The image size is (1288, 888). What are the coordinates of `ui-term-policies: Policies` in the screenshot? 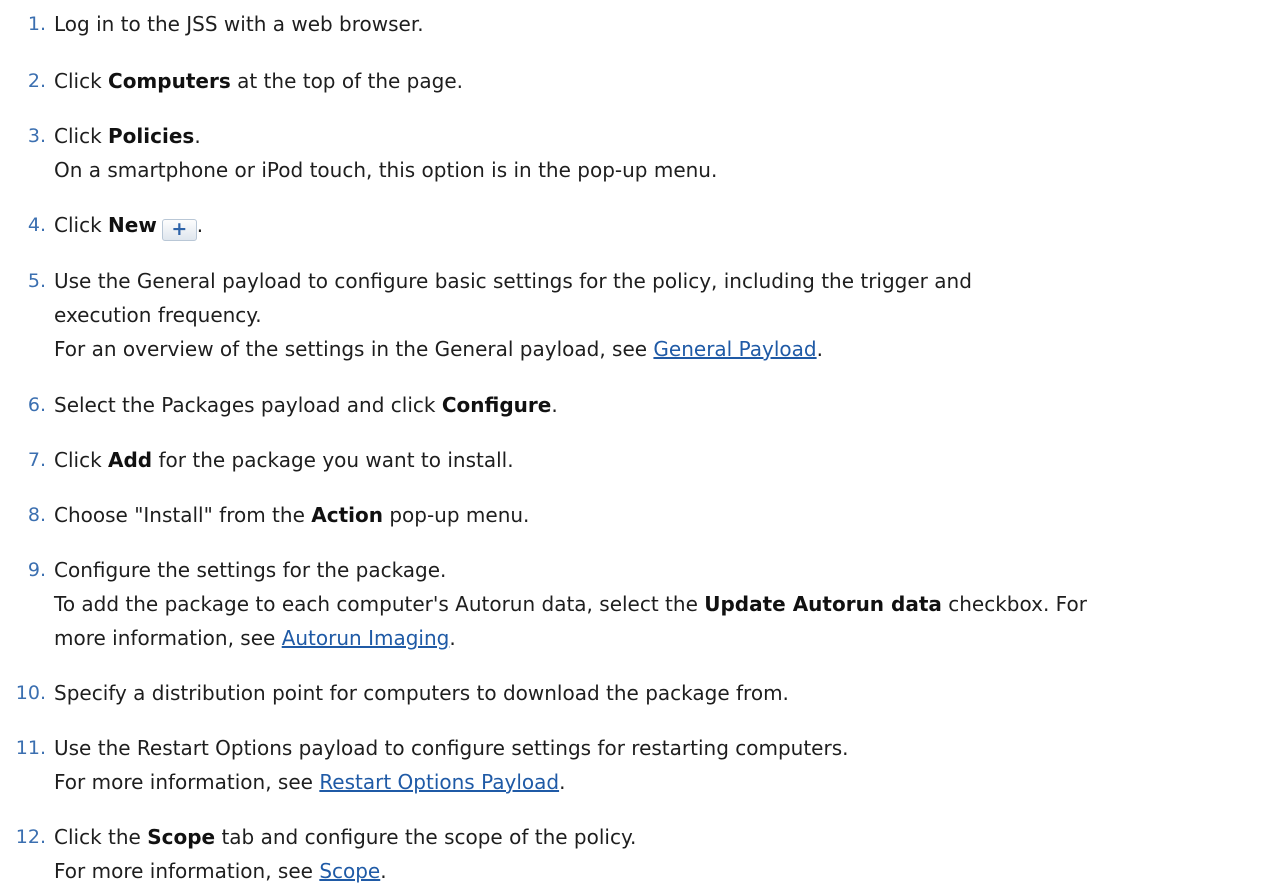 It's located at (151, 136).